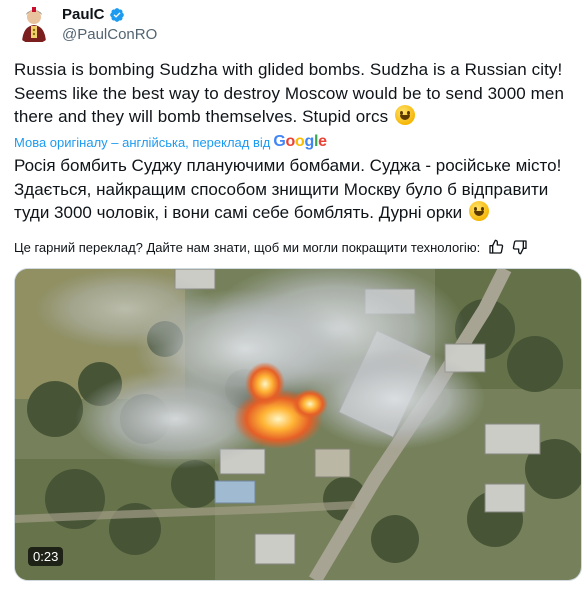 This screenshot has height=589, width=585. I want to click on author-handle: @PaulConRO, so click(109, 34).